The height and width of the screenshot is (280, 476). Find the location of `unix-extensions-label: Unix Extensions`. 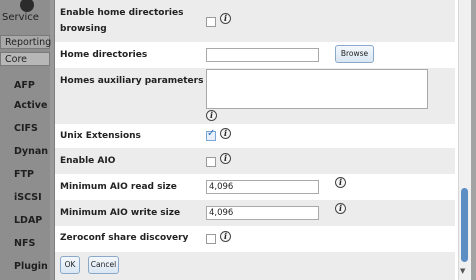

unix-extensions-label: Unix Extensions is located at coordinates (100, 136).